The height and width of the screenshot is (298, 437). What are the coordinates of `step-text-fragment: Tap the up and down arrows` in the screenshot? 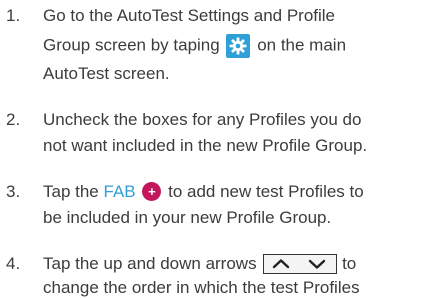 It's located at (150, 263).